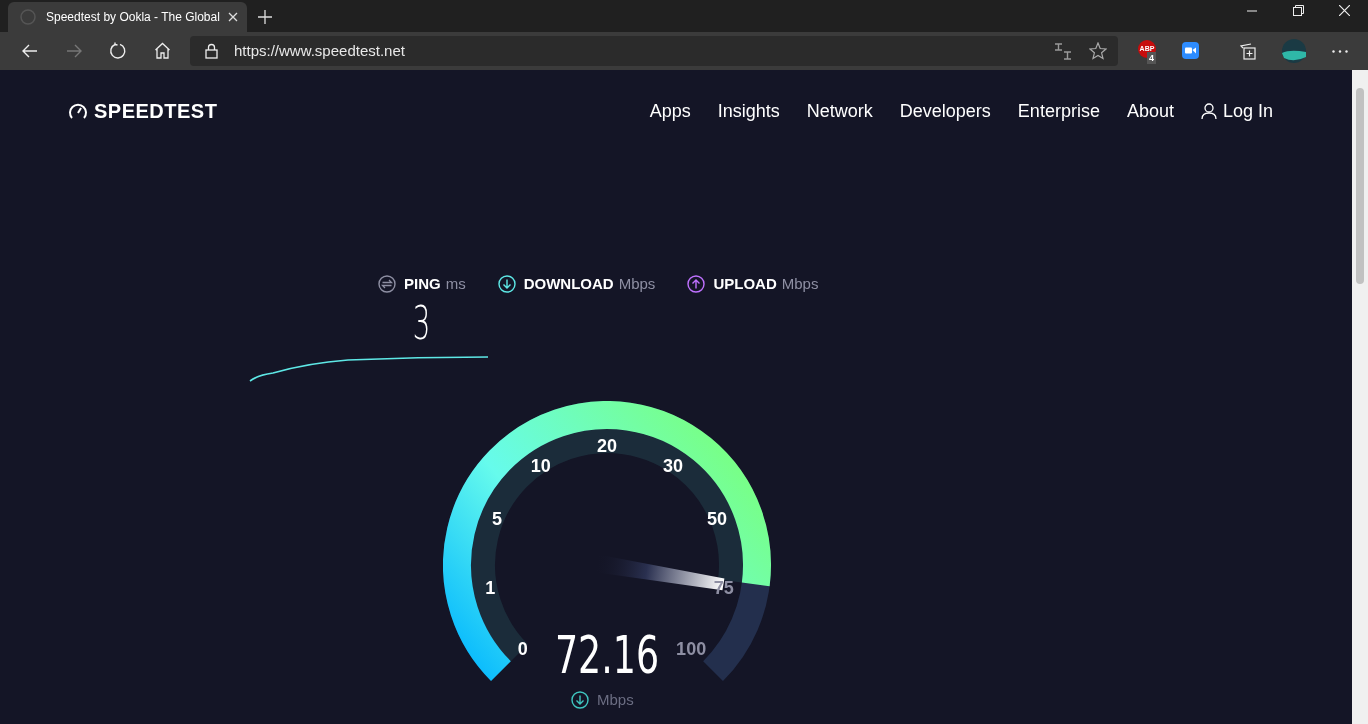 Image resolution: width=1368 pixels, height=724 pixels. Describe the element at coordinates (422, 323) in the screenshot. I see `metric-value: 3` at that location.